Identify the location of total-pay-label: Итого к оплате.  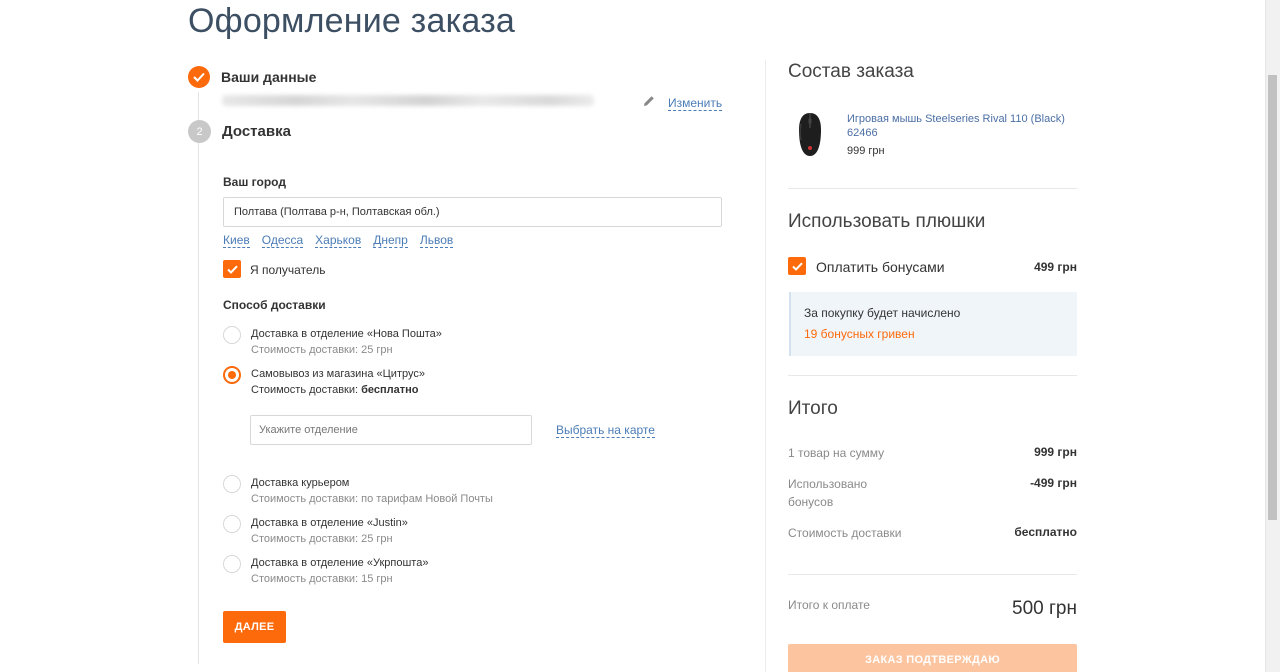
(829, 605).